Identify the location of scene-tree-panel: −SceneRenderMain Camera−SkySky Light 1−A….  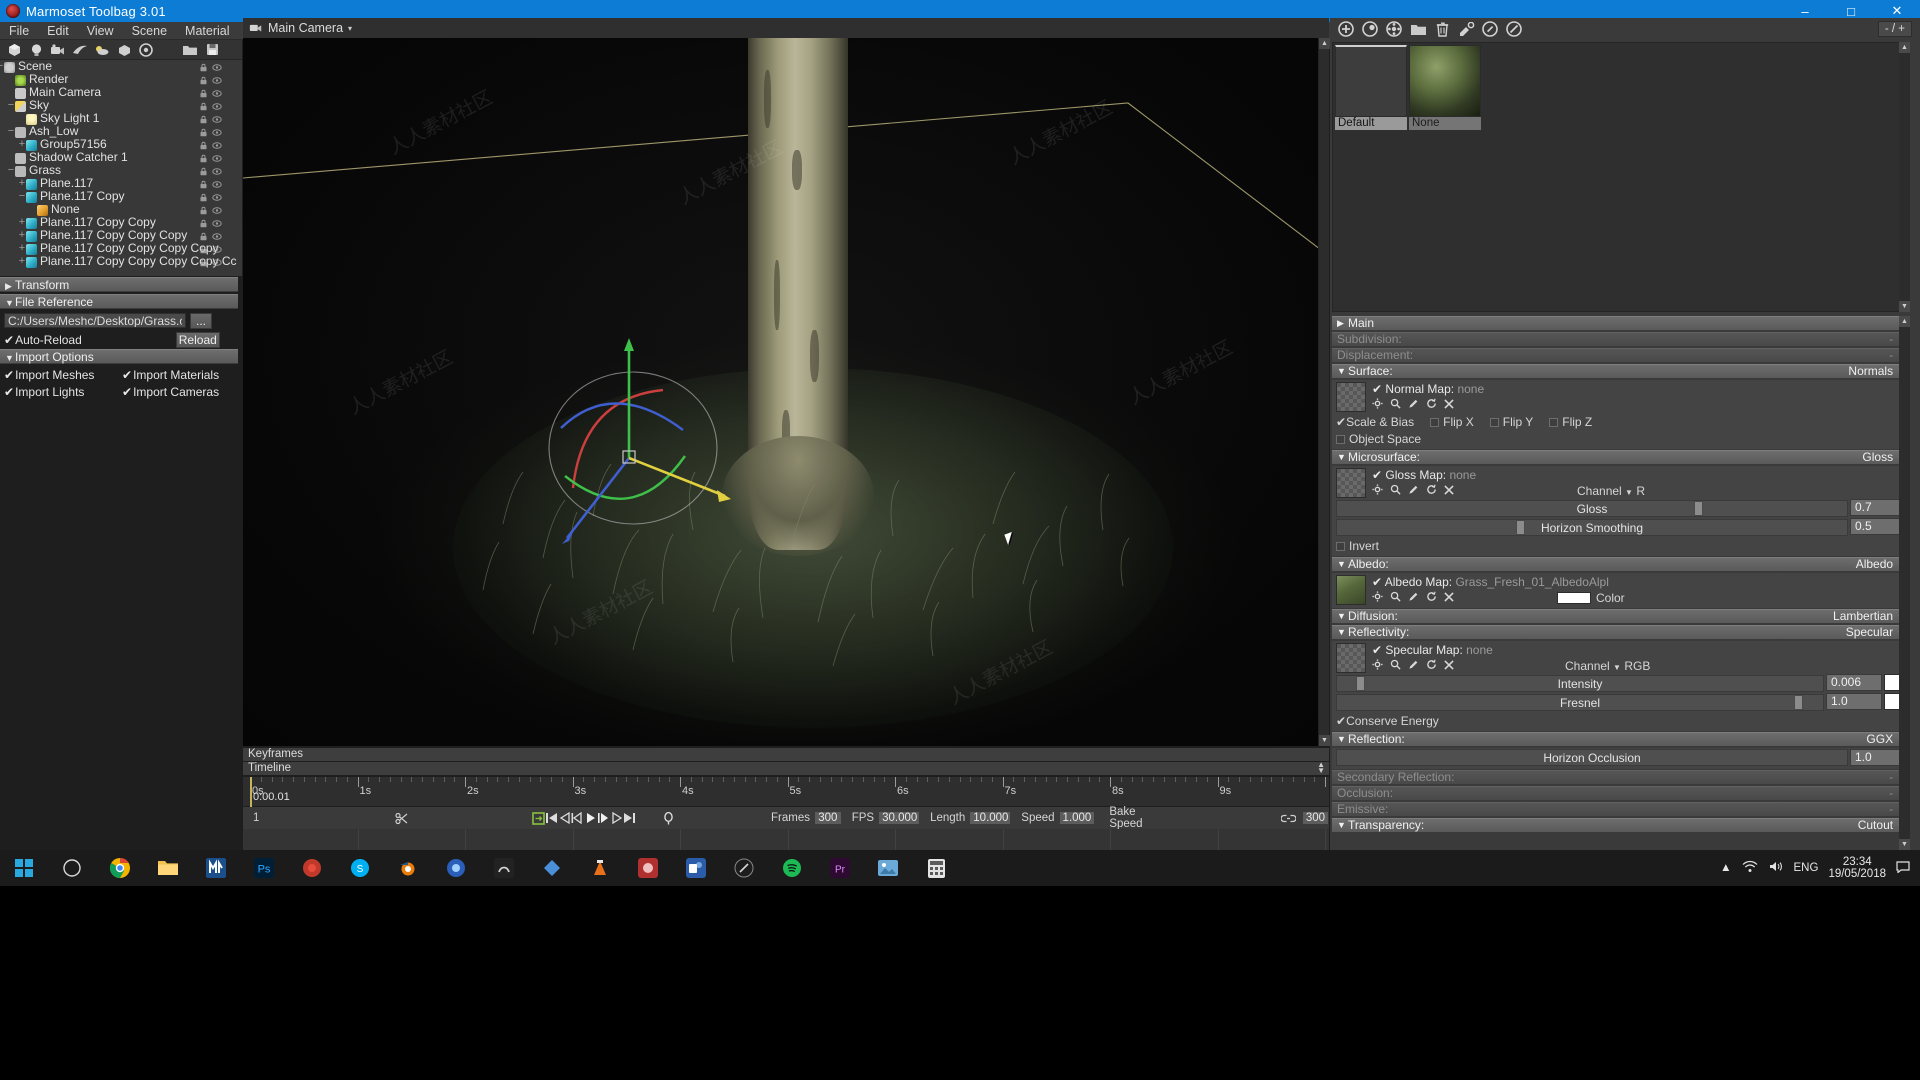
(121, 168).